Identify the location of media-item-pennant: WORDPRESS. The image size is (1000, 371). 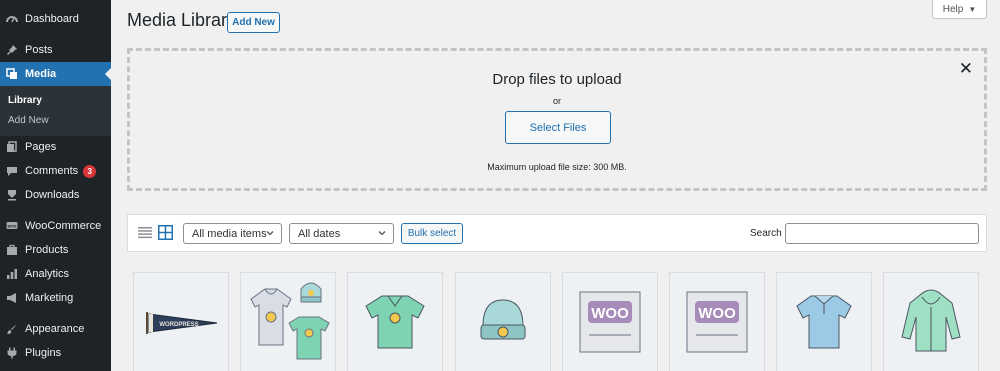
(181, 321).